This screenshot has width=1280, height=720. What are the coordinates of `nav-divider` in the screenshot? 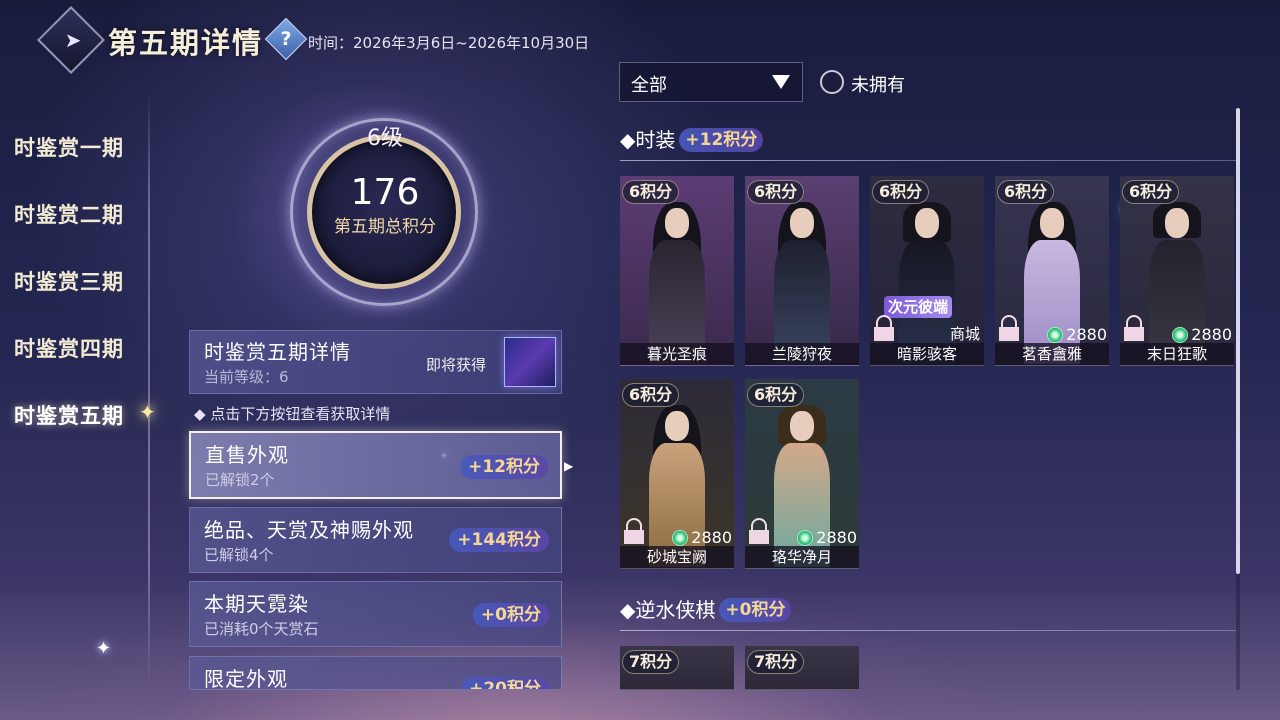 It's located at (149, 388).